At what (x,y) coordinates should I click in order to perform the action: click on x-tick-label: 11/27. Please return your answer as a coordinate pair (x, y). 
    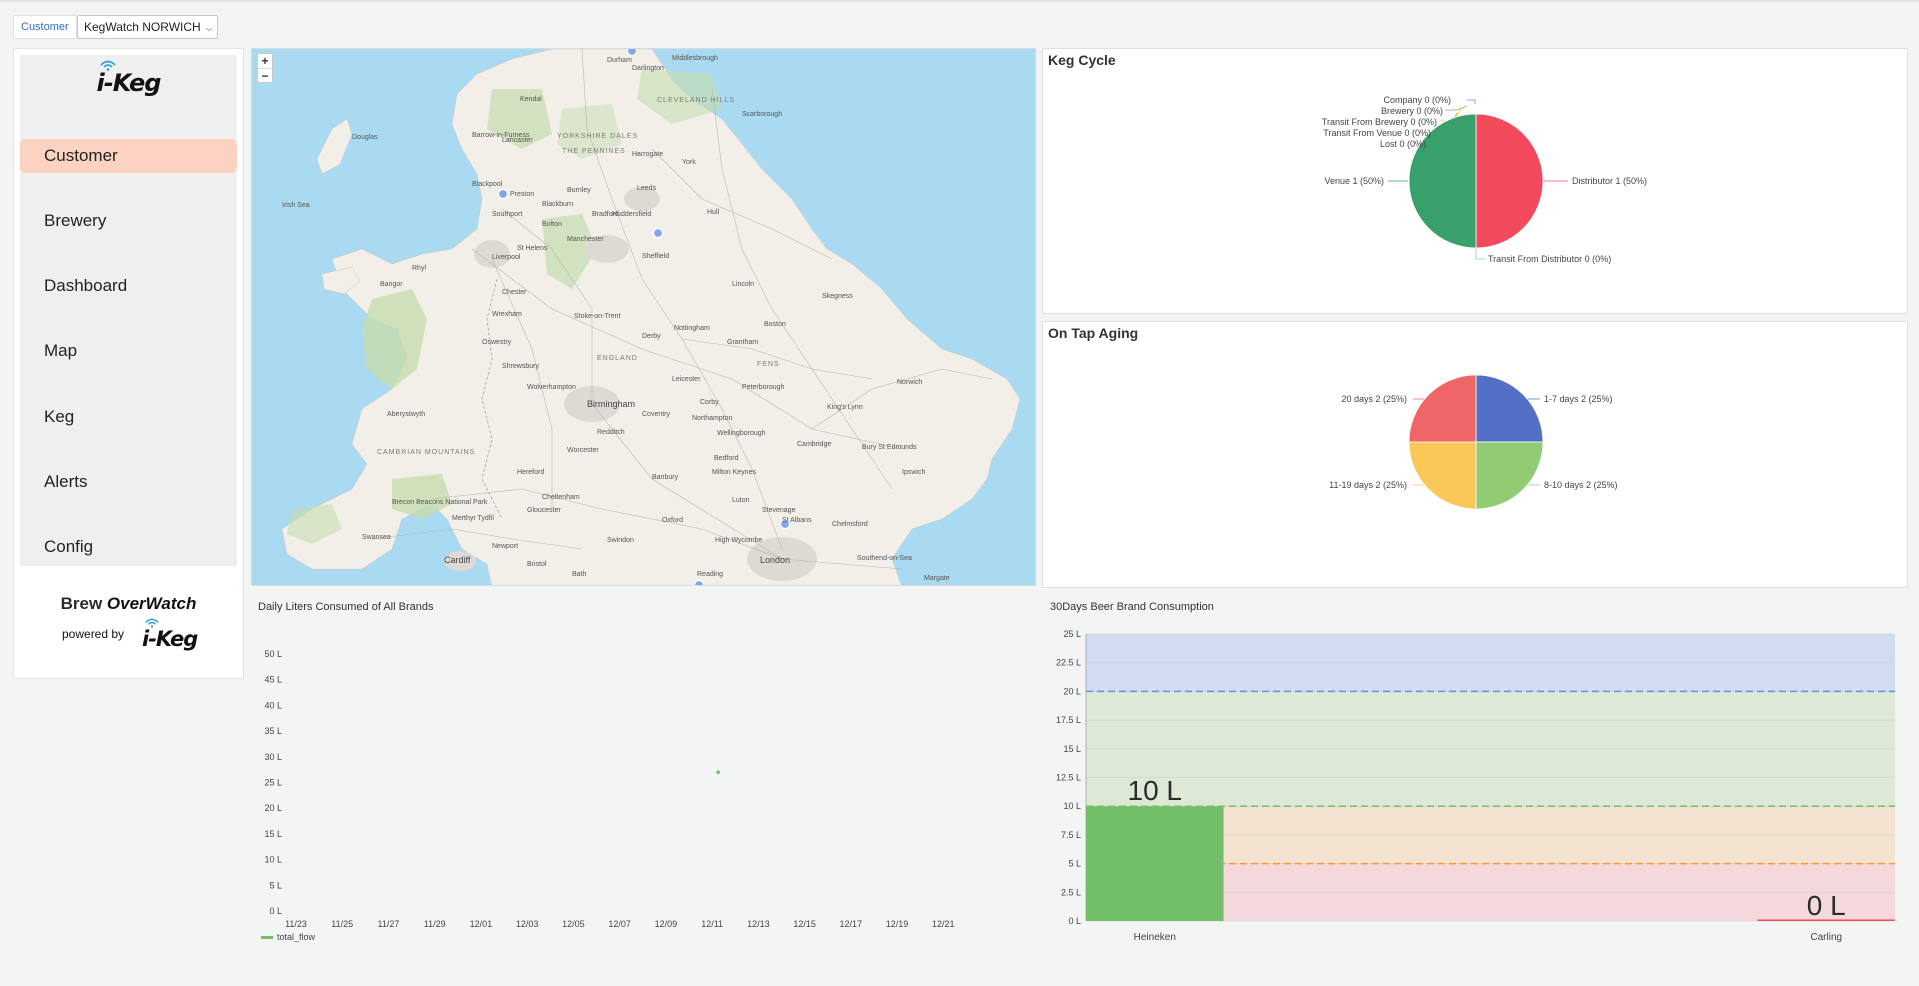
    Looking at the image, I should click on (389, 924).